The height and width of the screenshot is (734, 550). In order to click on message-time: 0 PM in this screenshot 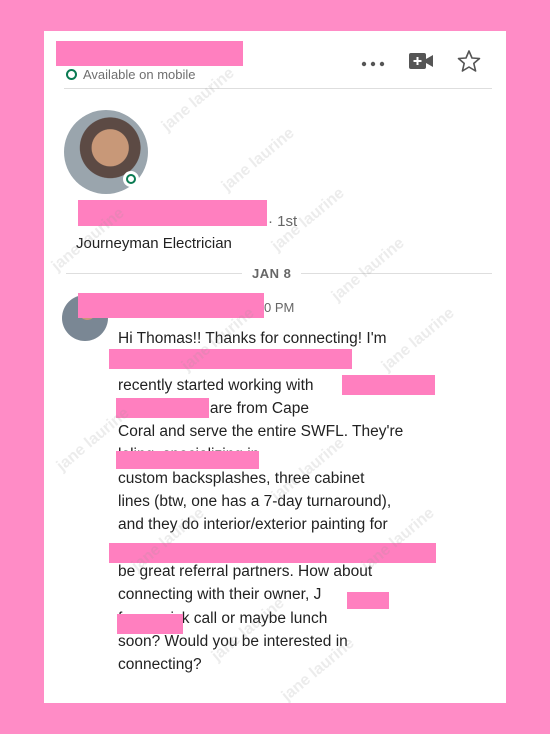, I will do `click(279, 307)`.